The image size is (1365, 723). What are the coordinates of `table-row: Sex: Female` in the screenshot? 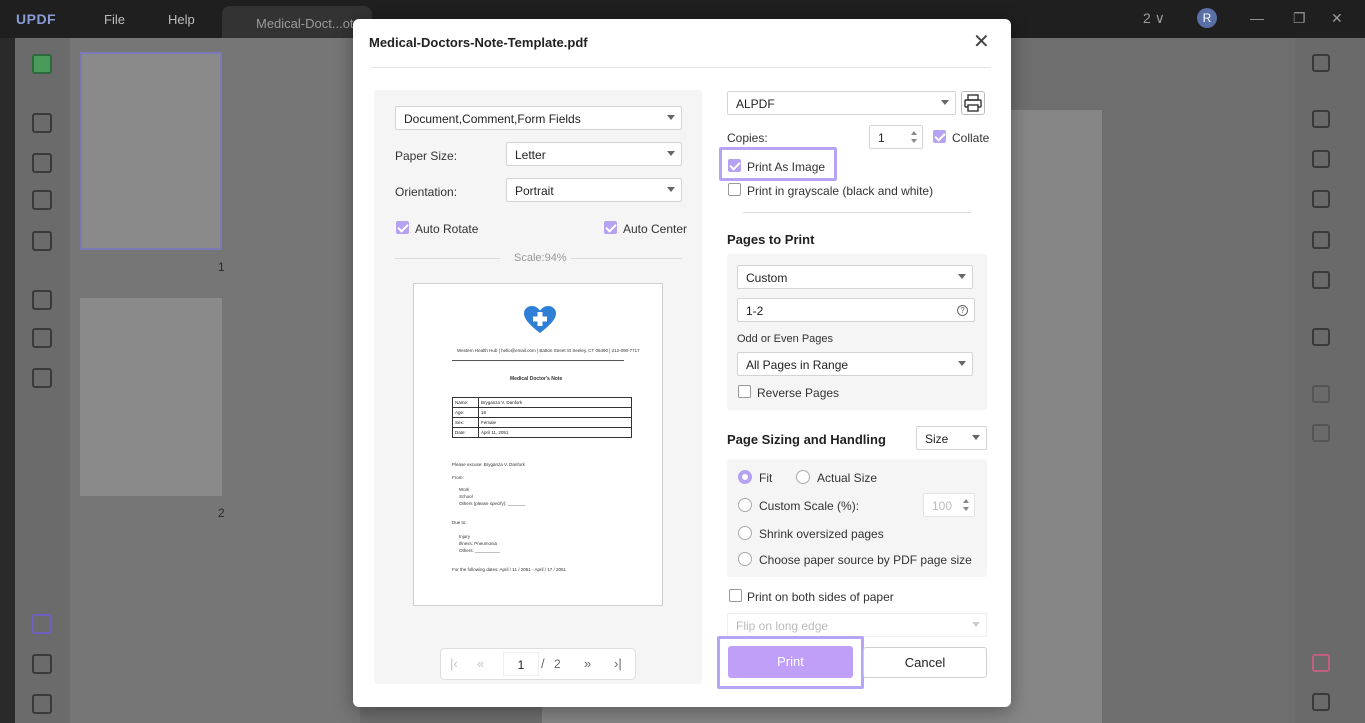 It's located at (542, 422).